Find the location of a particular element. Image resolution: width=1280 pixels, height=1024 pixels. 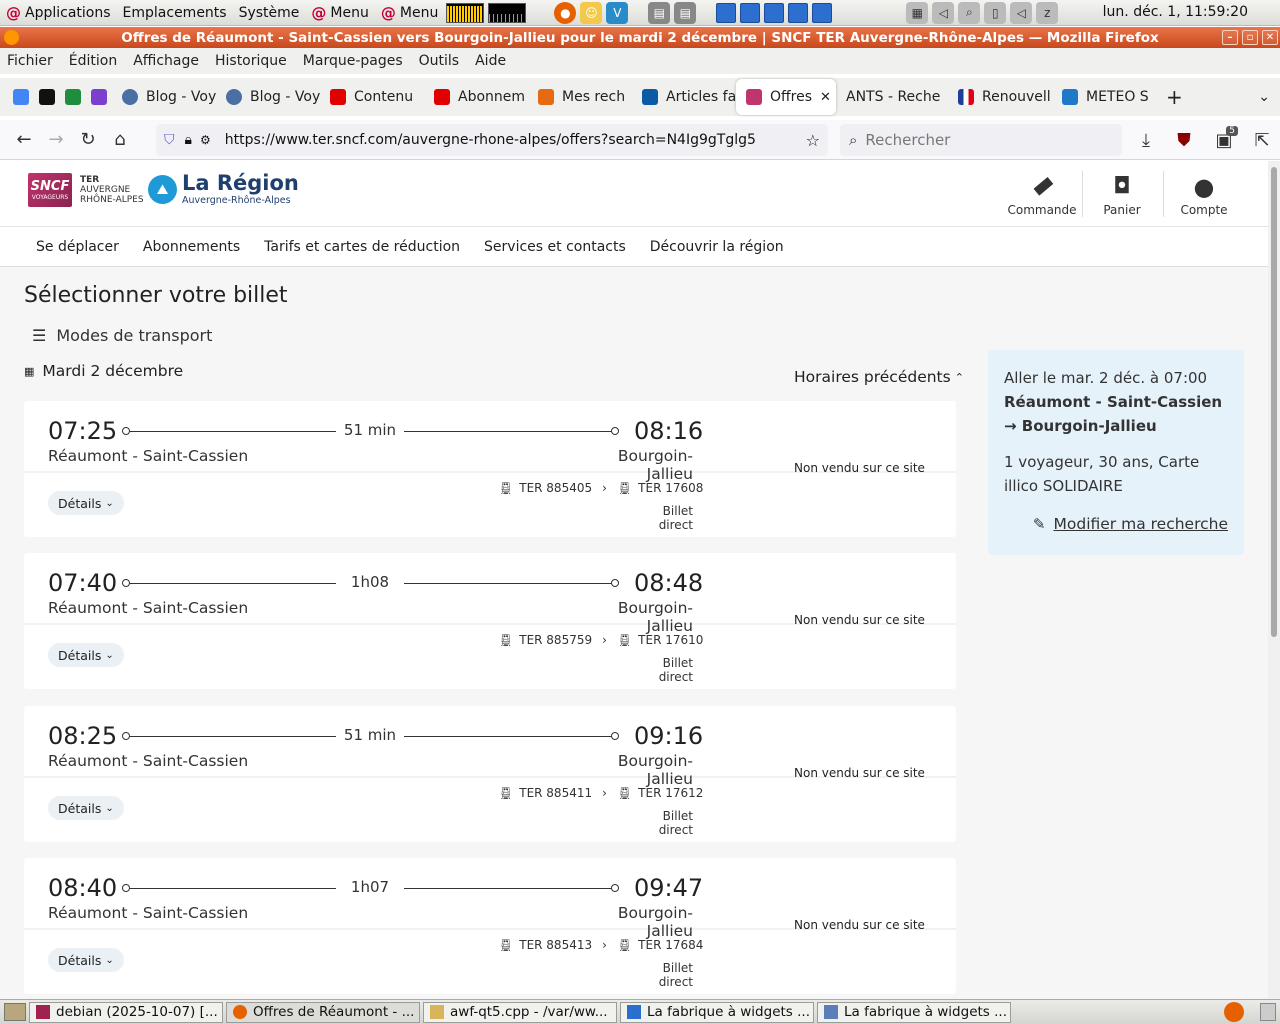

tab-blog-1: Blog - Voy is located at coordinates (164, 97).